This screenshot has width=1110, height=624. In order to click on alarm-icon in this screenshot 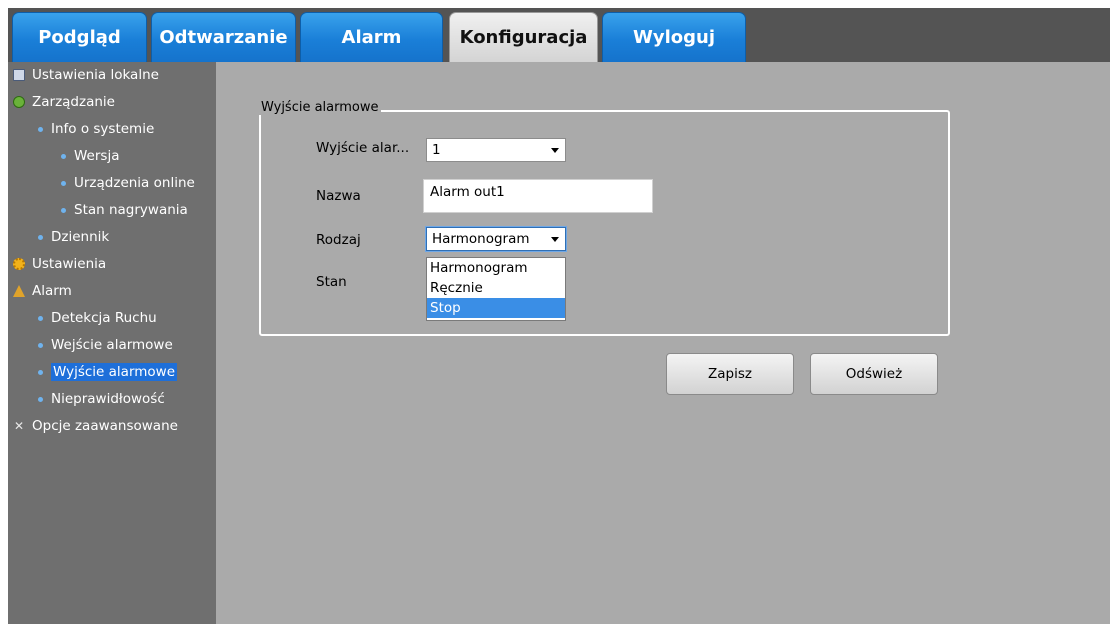, I will do `click(19, 291)`.